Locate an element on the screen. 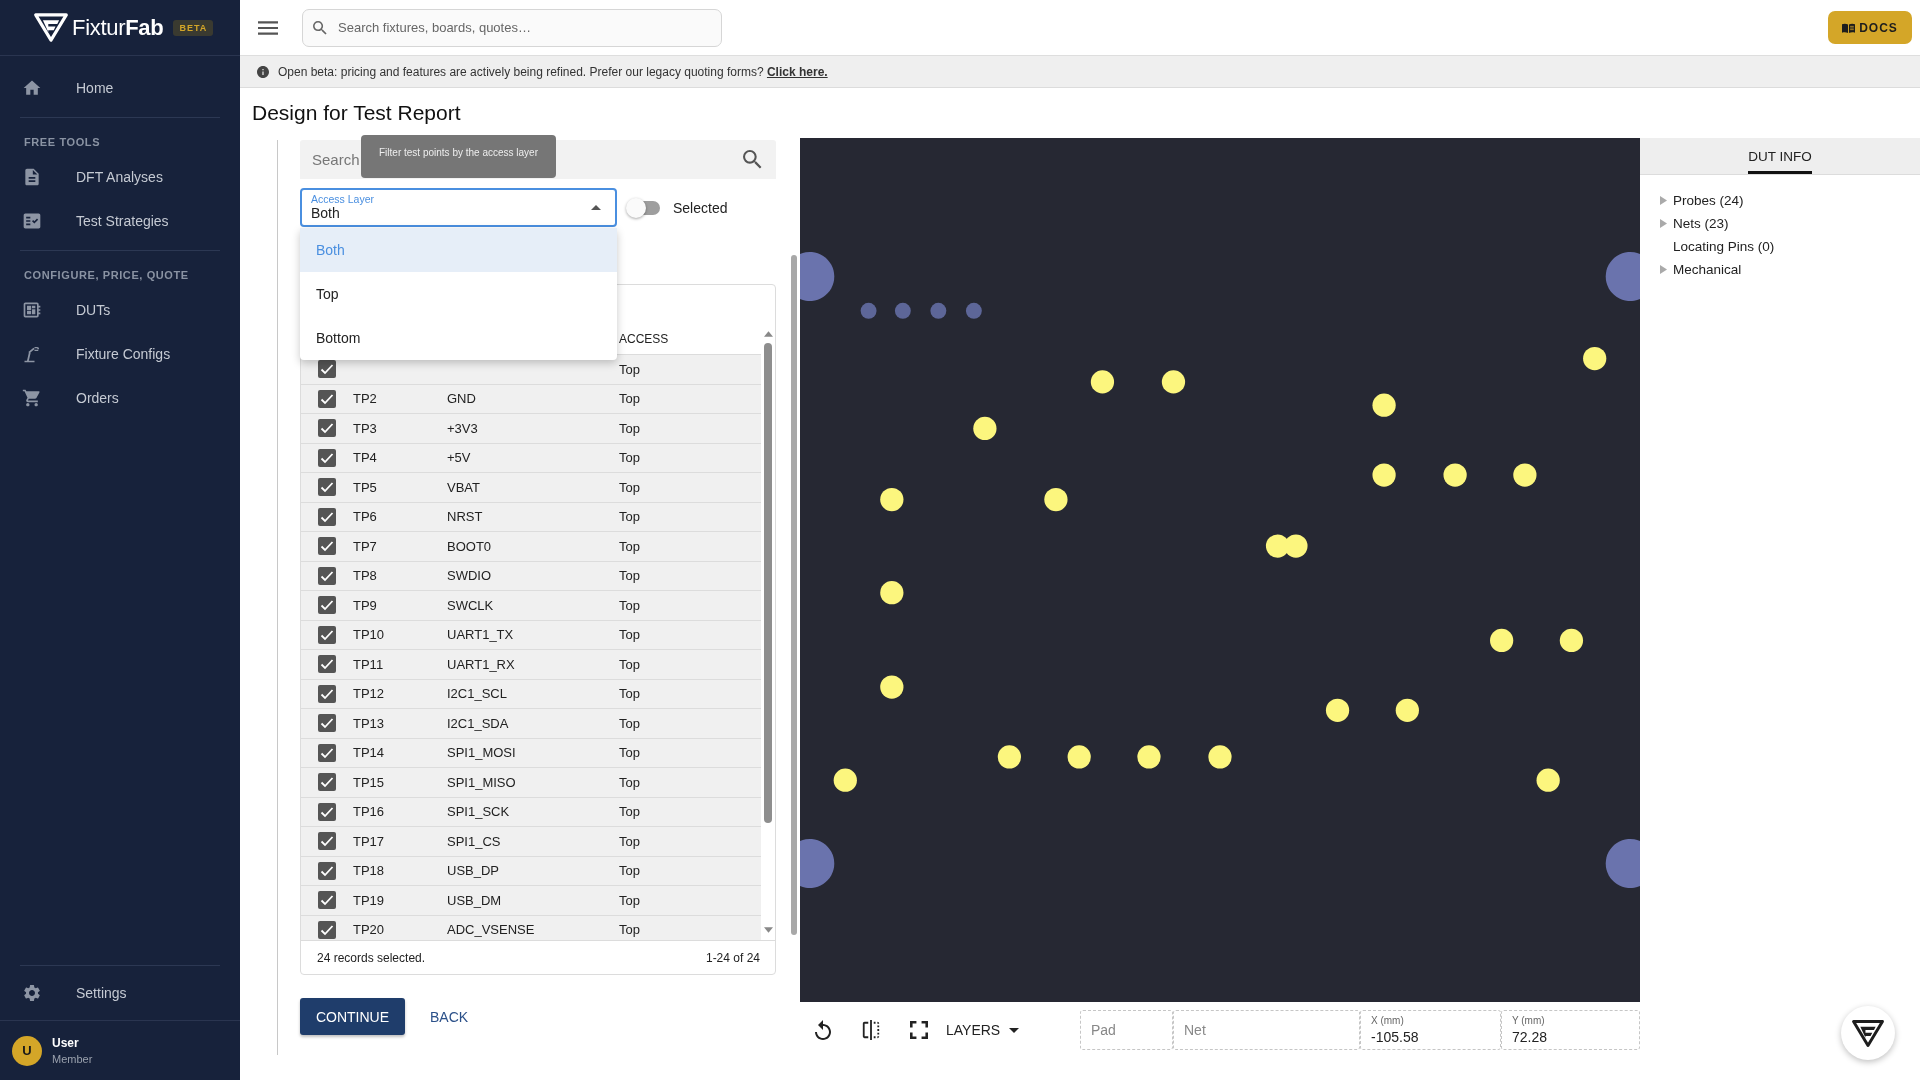 This screenshot has height=1080, width=1920. page-title: Design for Test Report is located at coordinates (356, 113).